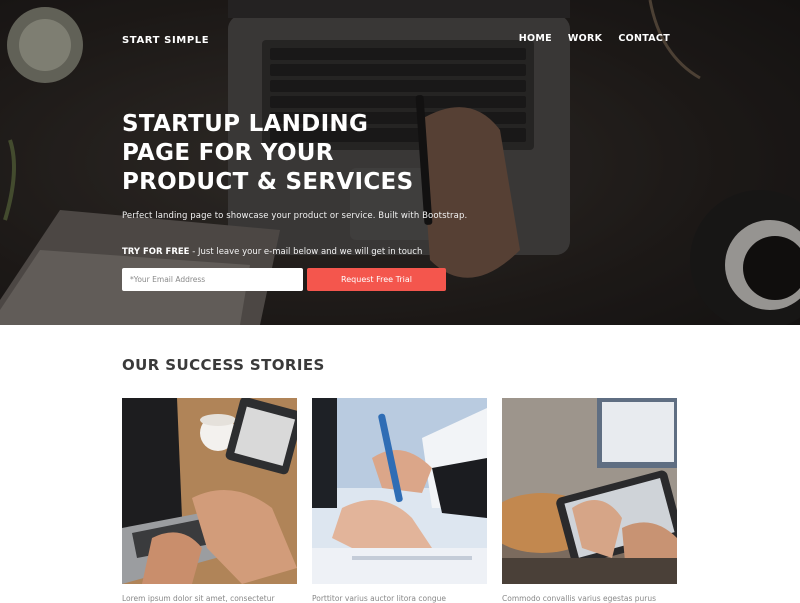 The height and width of the screenshot is (603, 800). I want to click on nav-link-work: WORK, so click(585, 38).